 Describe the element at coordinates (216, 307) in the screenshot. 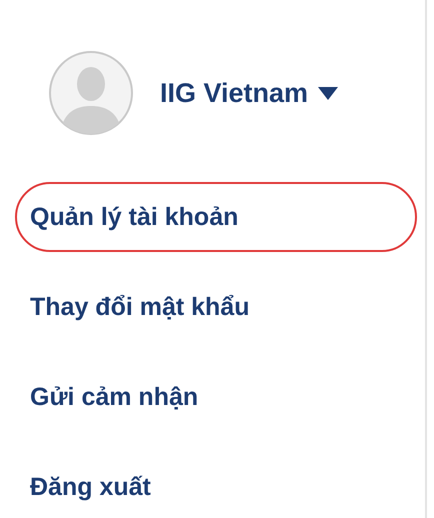

I see `menu-item: Thay đổi mật khẩu` at that location.